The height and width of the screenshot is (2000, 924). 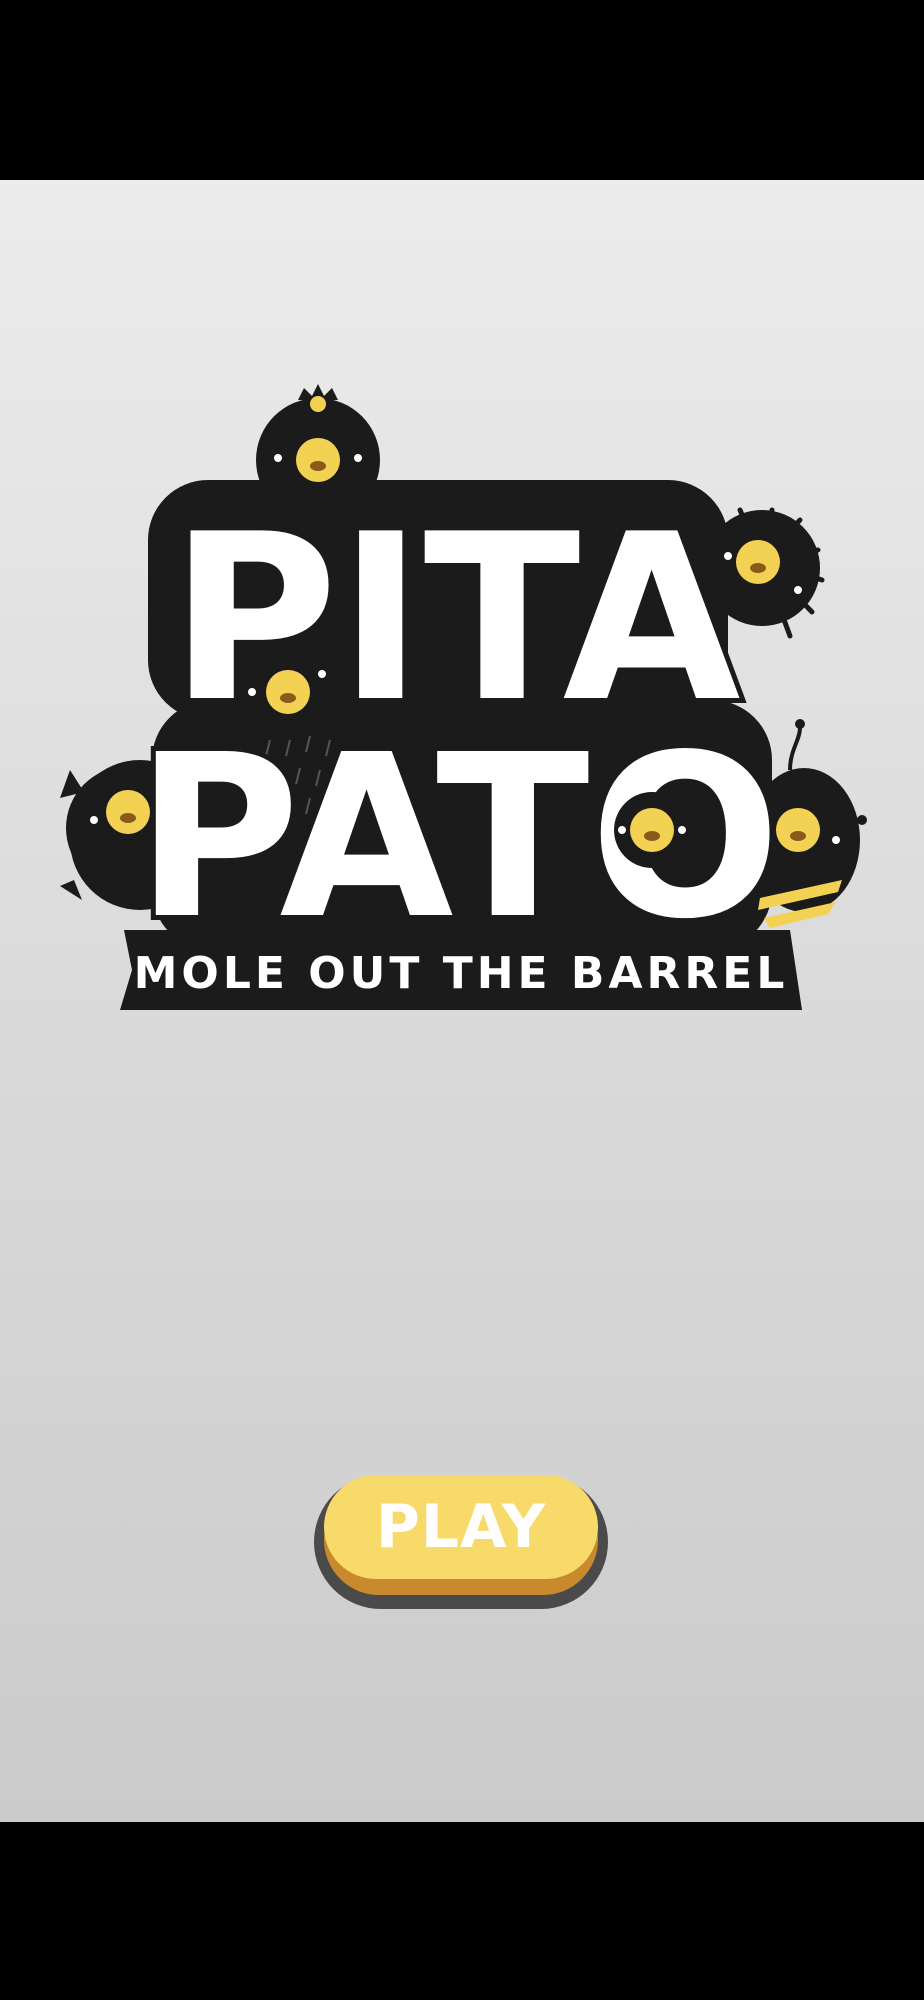 I want to click on barrel-eye-icon, so click(x=652, y=830).